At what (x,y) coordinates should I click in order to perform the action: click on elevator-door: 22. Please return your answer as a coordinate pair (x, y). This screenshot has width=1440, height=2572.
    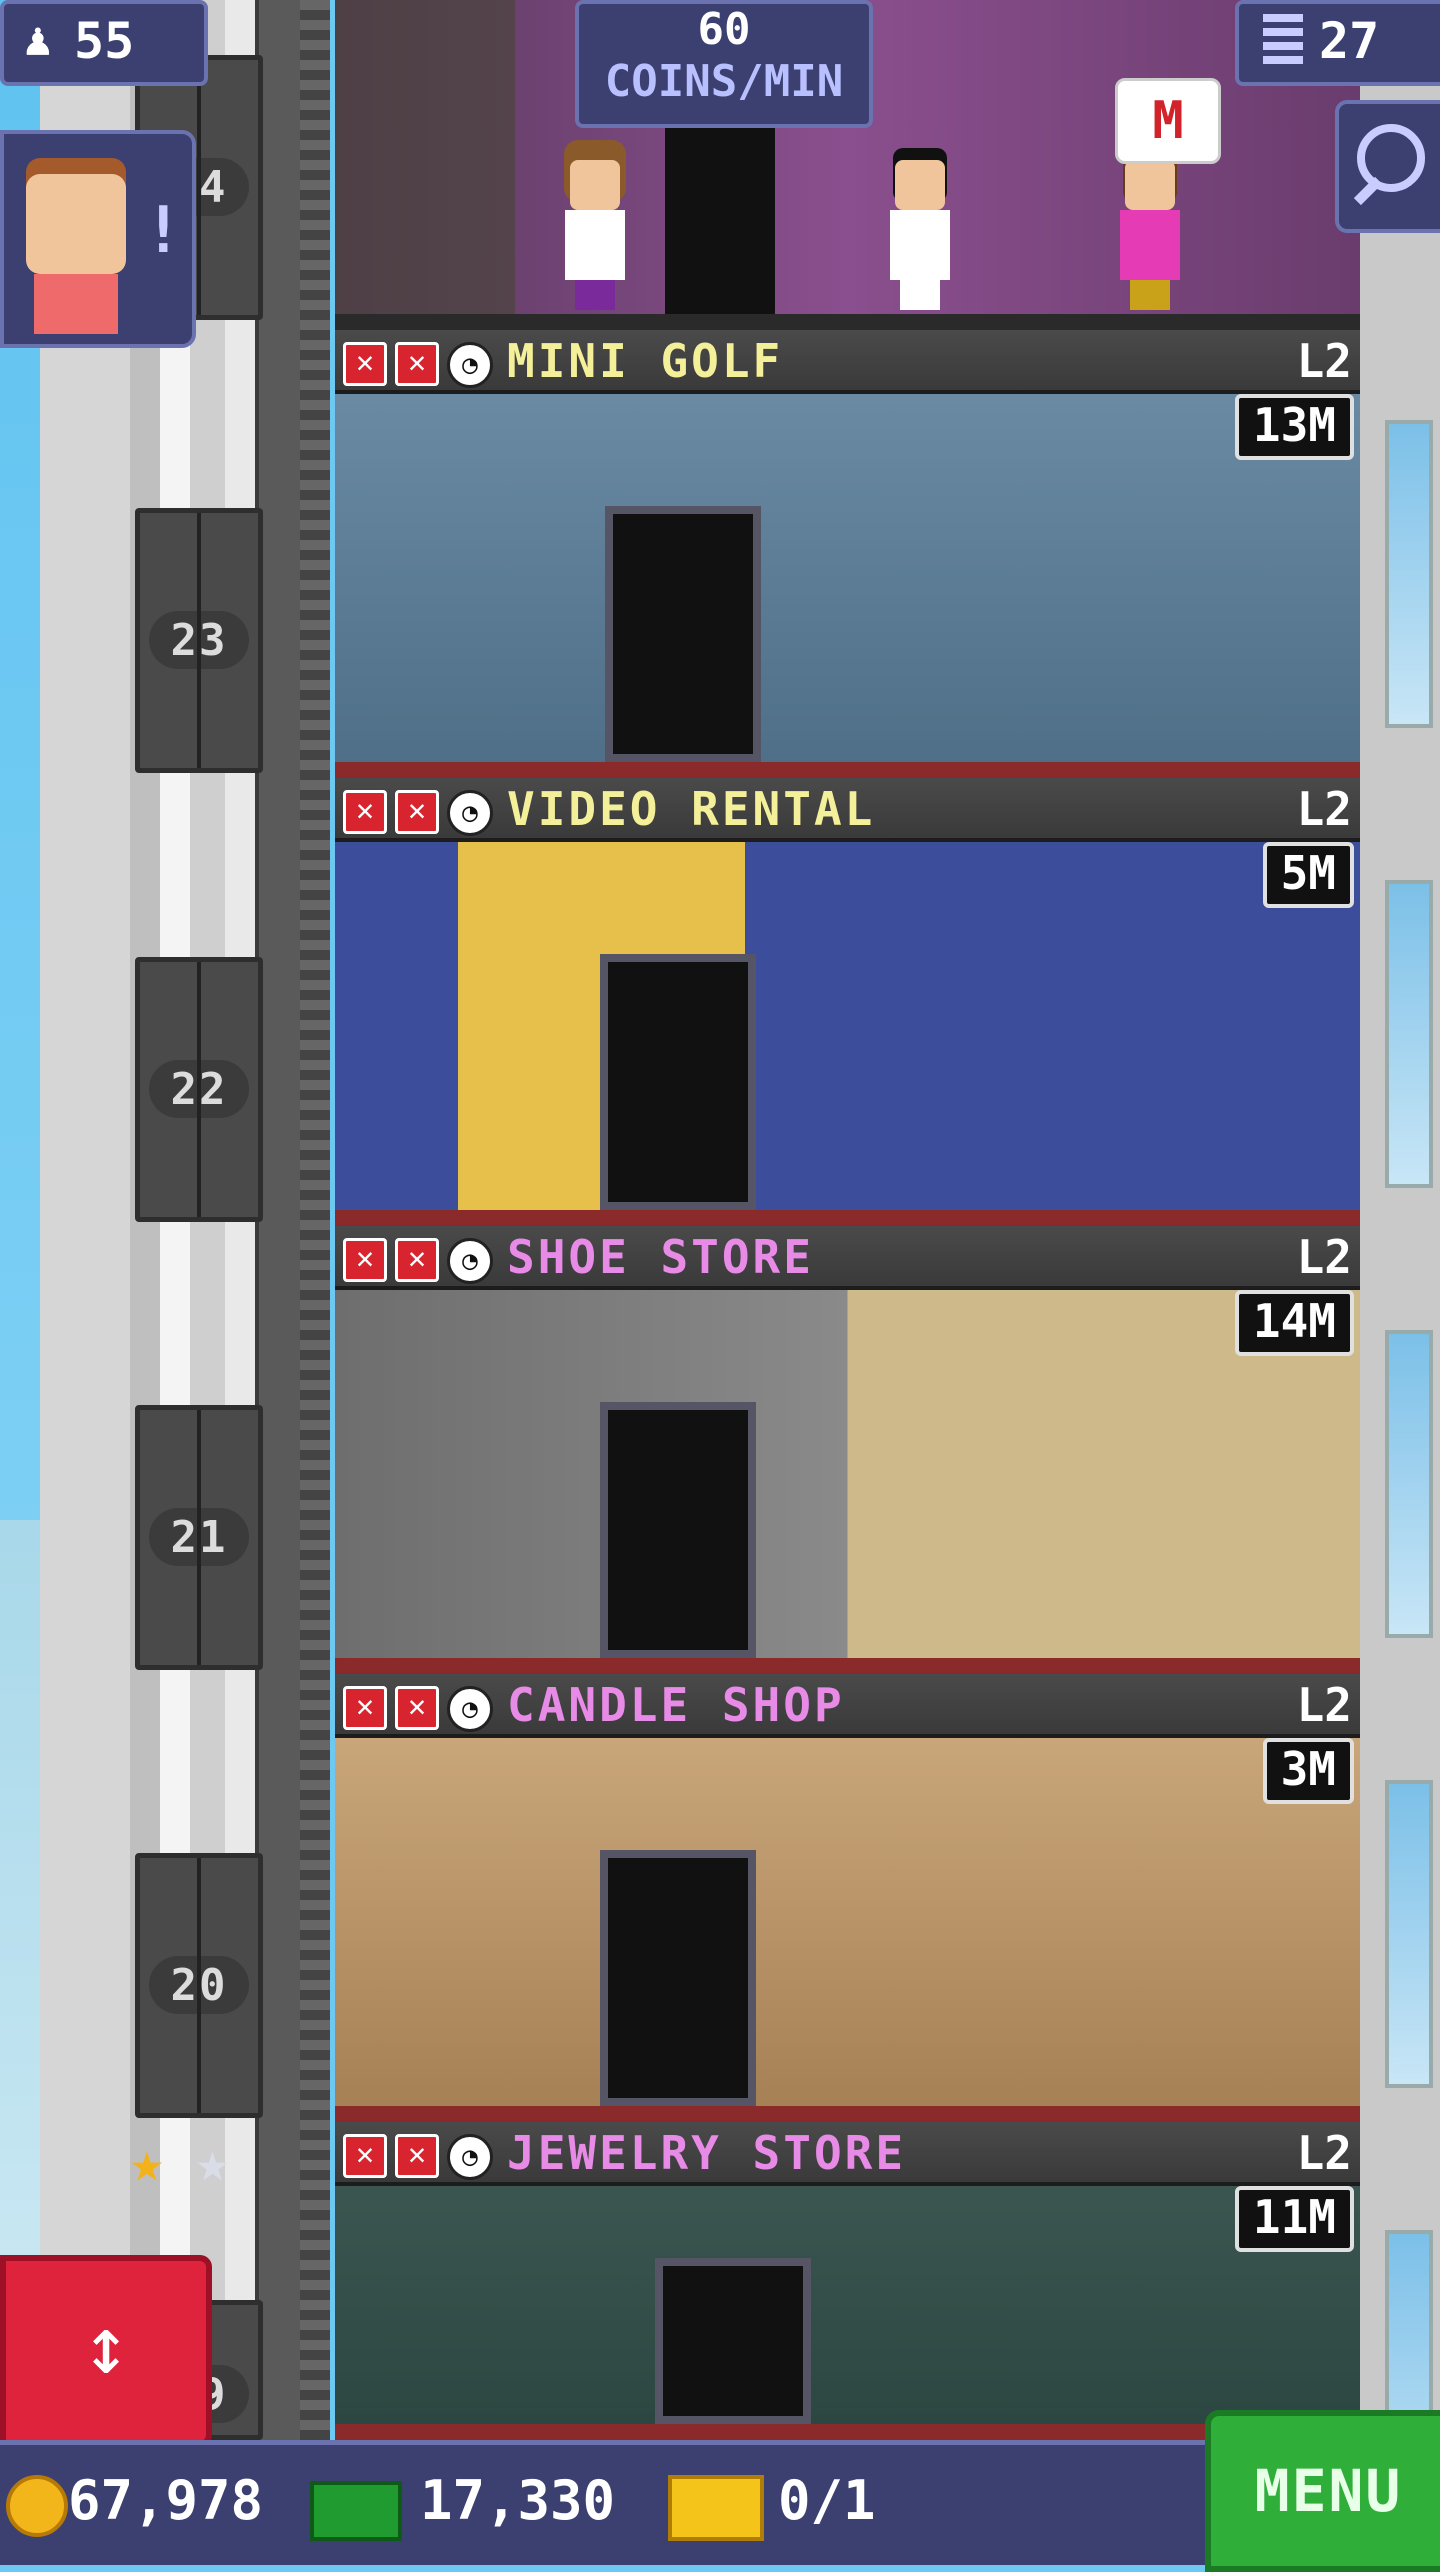
    Looking at the image, I should click on (199, 1089).